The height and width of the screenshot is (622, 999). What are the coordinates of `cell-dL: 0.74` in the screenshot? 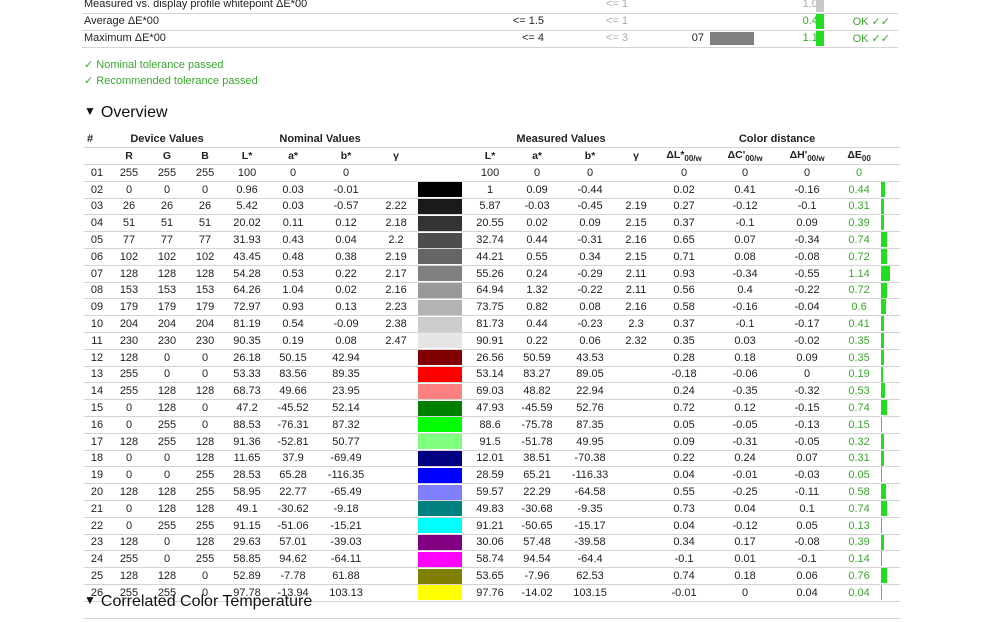 It's located at (684, 576).